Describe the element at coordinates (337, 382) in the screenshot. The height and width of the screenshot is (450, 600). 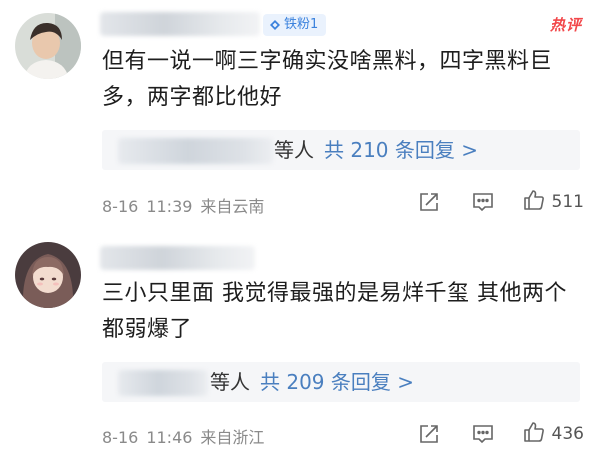
I see `reply-count-link: 共 209 条回复 >` at that location.